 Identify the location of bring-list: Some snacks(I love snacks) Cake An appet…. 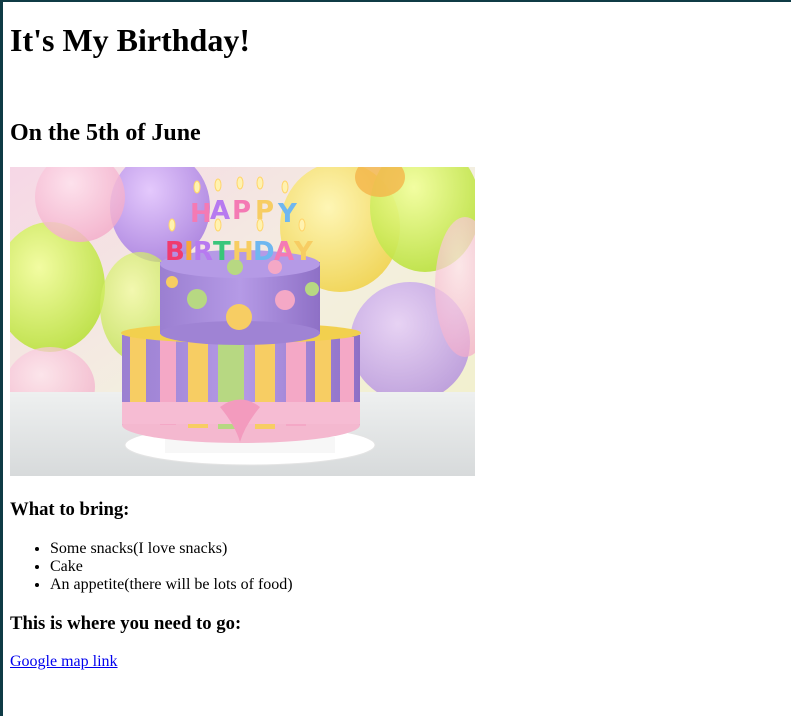
(151, 567).